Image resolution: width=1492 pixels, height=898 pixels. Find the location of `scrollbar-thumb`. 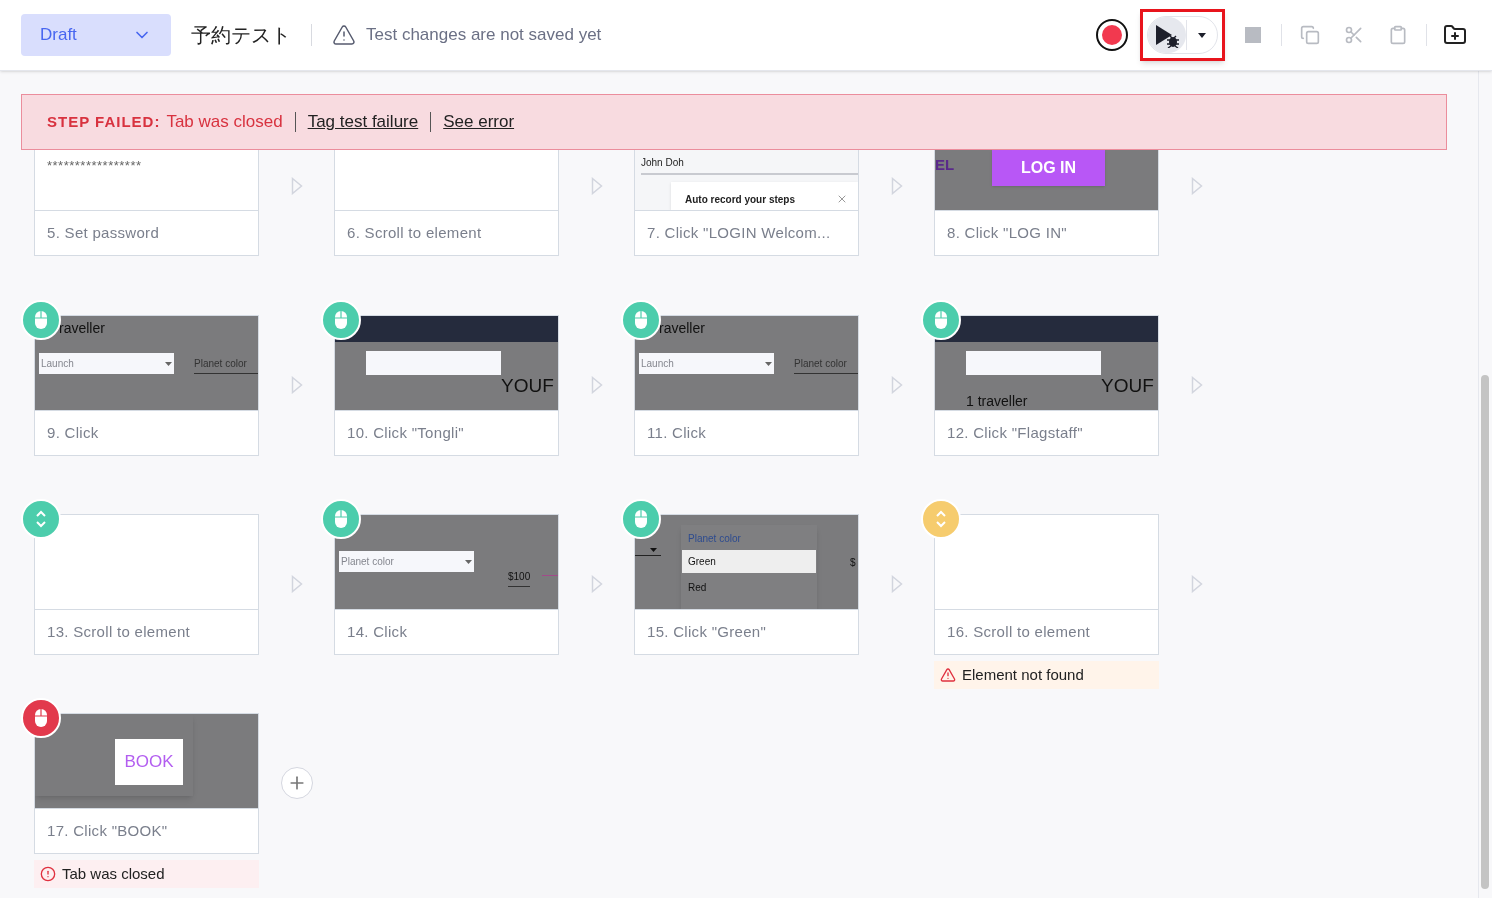

scrollbar-thumb is located at coordinates (1485, 632).